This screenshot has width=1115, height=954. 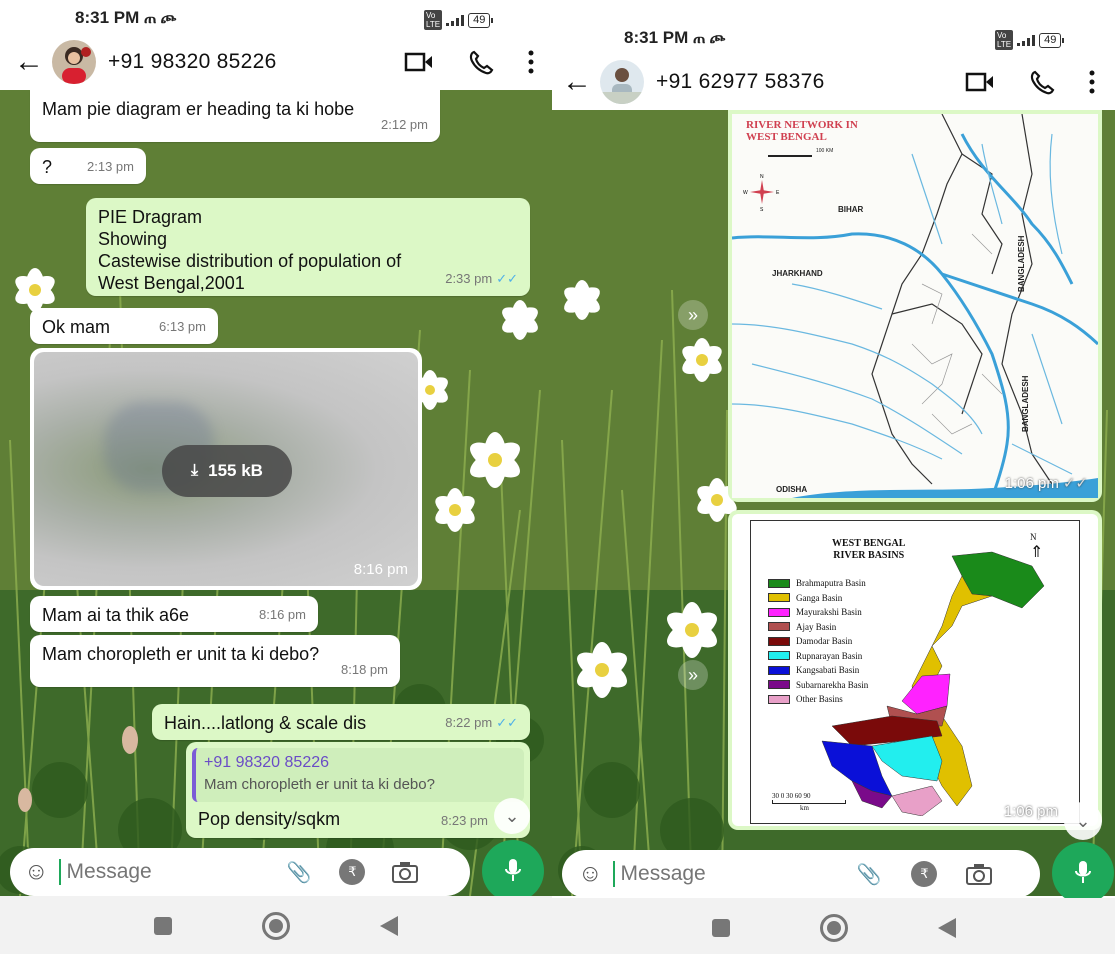 What do you see at coordinates (265, 723) in the screenshot?
I see `message-text: Hain....latlong & scale dis` at bounding box center [265, 723].